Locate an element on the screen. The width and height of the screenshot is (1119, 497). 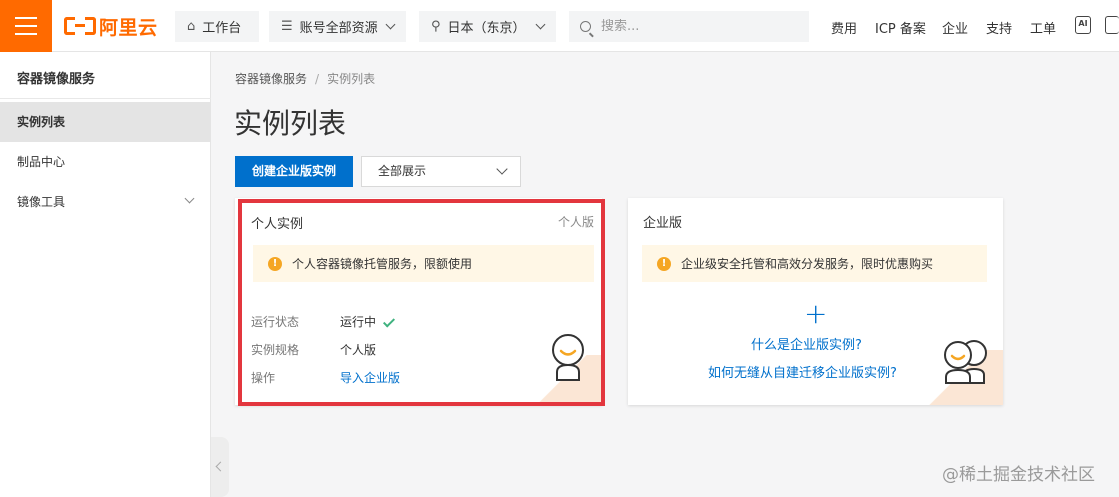
info-label: 操作 is located at coordinates (263, 378).